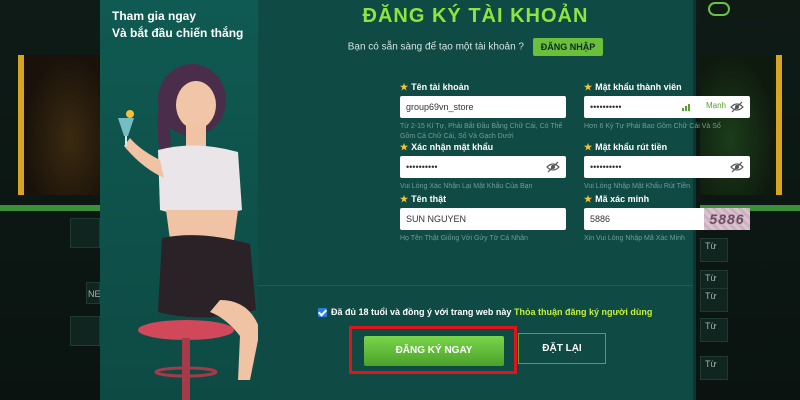 The image size is (800, 400). Describe the element at coordinates (637, 186) in the screenshot. I see `withdraw-password-hint: Vui Lòng Nhập Mật Khẩu Rút Tiền` at that location.